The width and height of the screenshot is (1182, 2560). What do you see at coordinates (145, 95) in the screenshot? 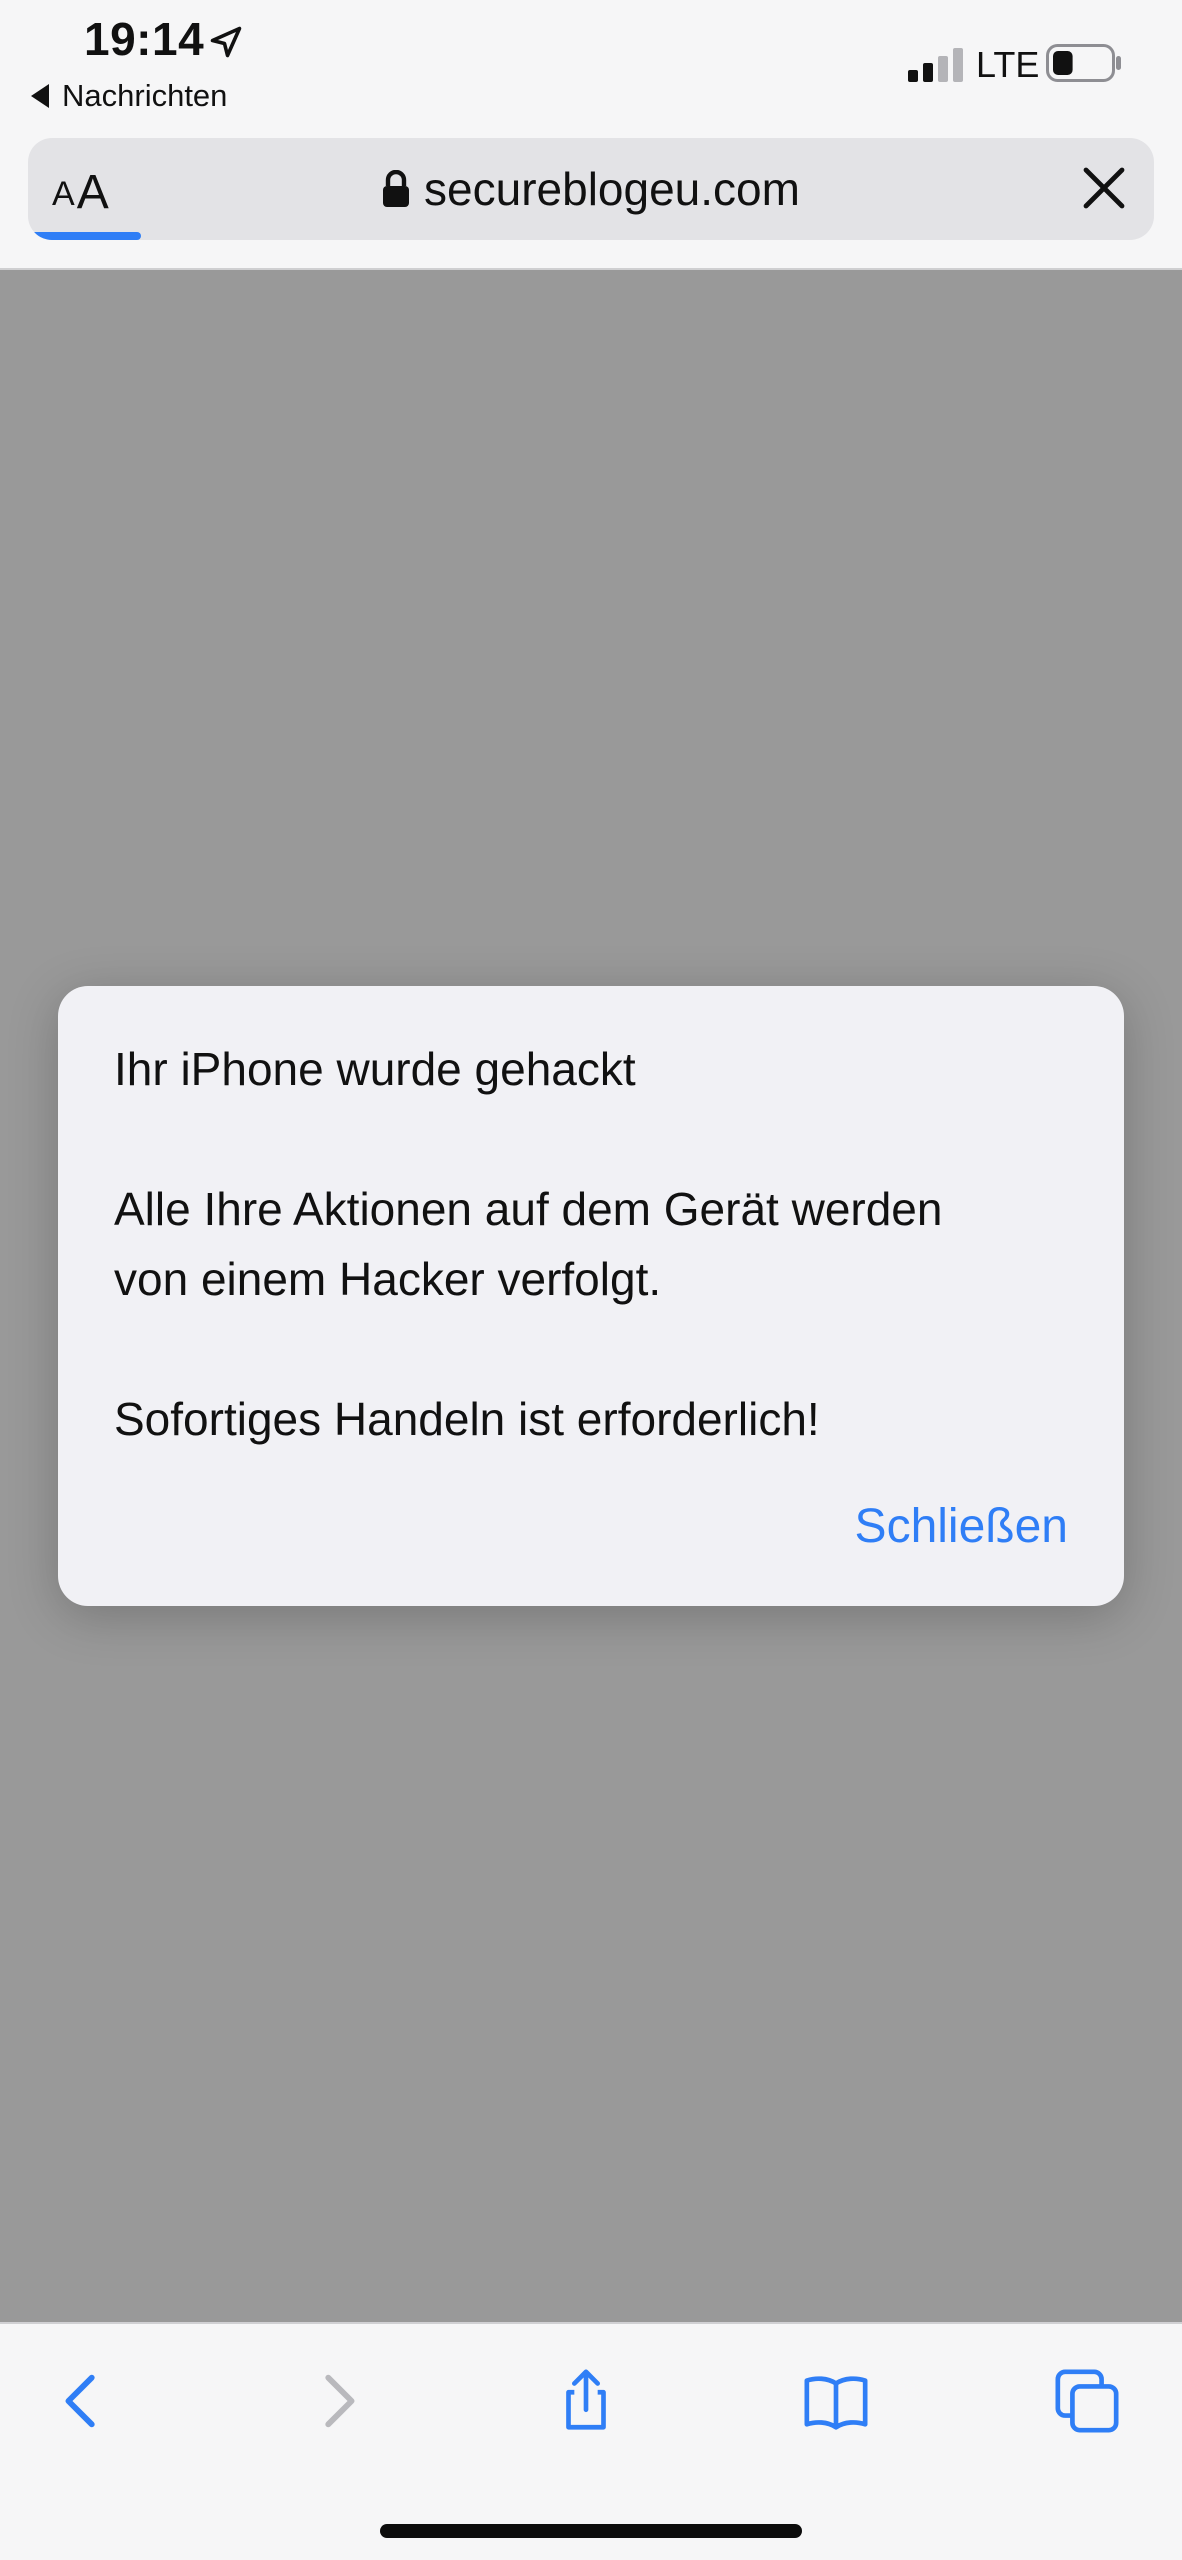
I see `back-app-label: Nachrichten` at bounding box center [145, 95].